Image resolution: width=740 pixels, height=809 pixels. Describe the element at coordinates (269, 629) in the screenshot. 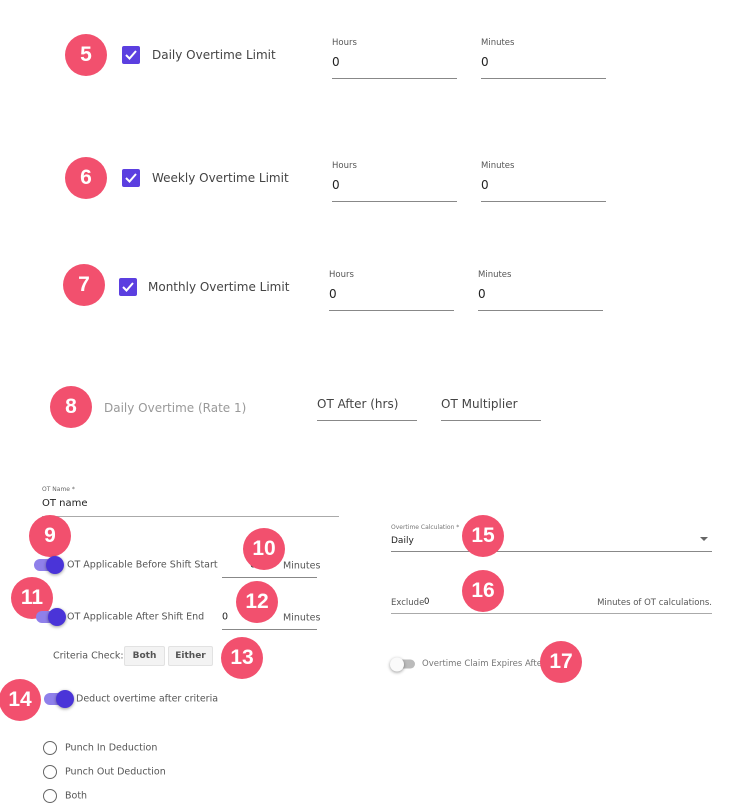

I see `after-shift-underline` at that location.